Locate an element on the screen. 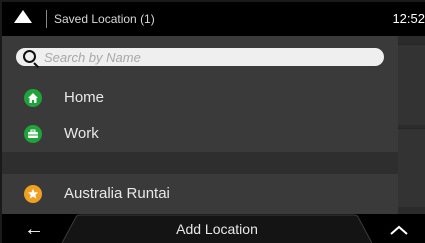  list-item-australia-runtai: Australia Runtai is located at coordinates (200, 194).